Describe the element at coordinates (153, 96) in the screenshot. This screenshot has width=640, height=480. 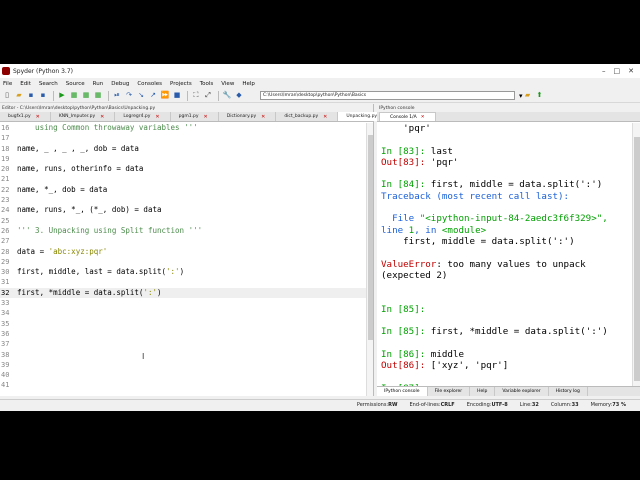
I see `step-return-icon: ↗` at that location.